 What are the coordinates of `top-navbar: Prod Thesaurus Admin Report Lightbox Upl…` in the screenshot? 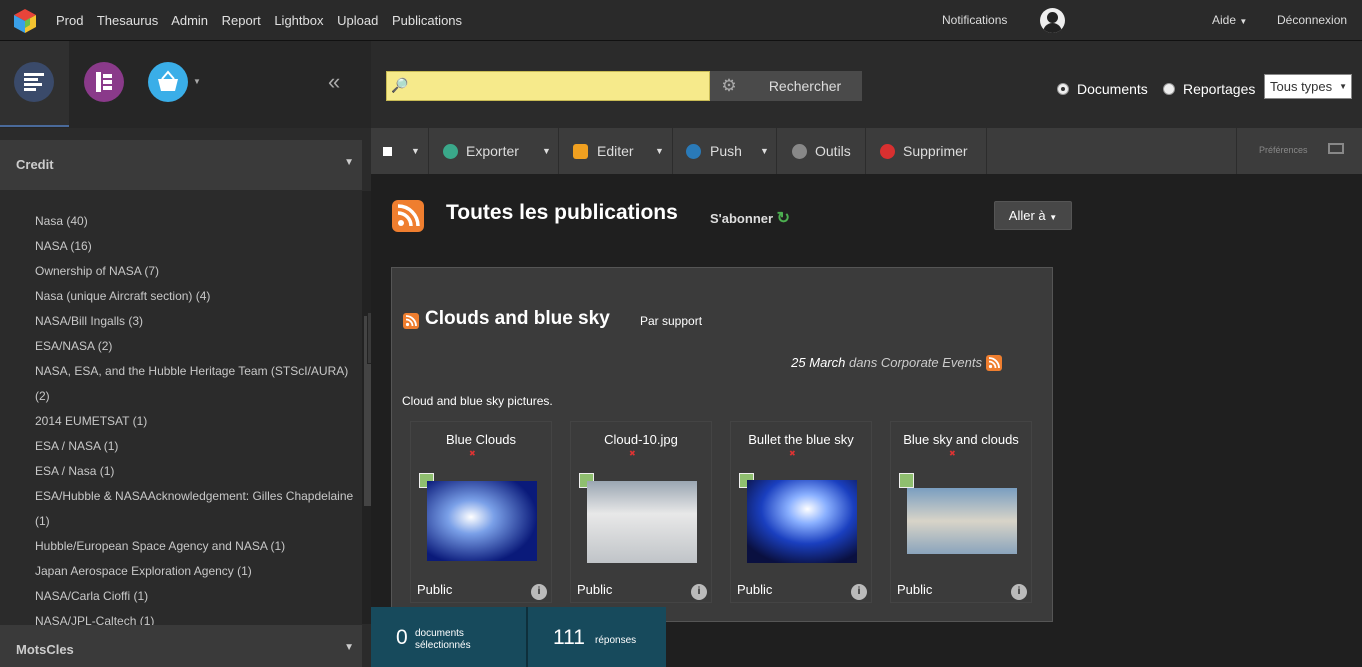 It's located at (681, 20).